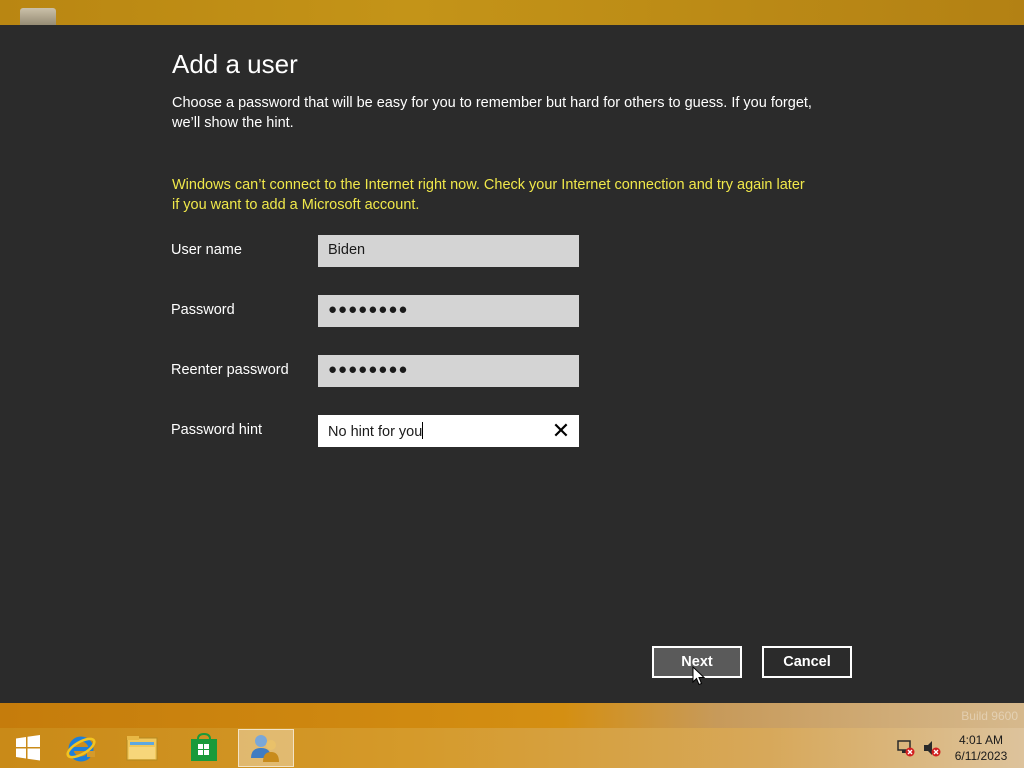 The height and width of the screenshot is (768, 1024). What do you see at coordinates (448, 251) in the screenshot?
I see `username-input: Biden` at bounding box center [448, 251].